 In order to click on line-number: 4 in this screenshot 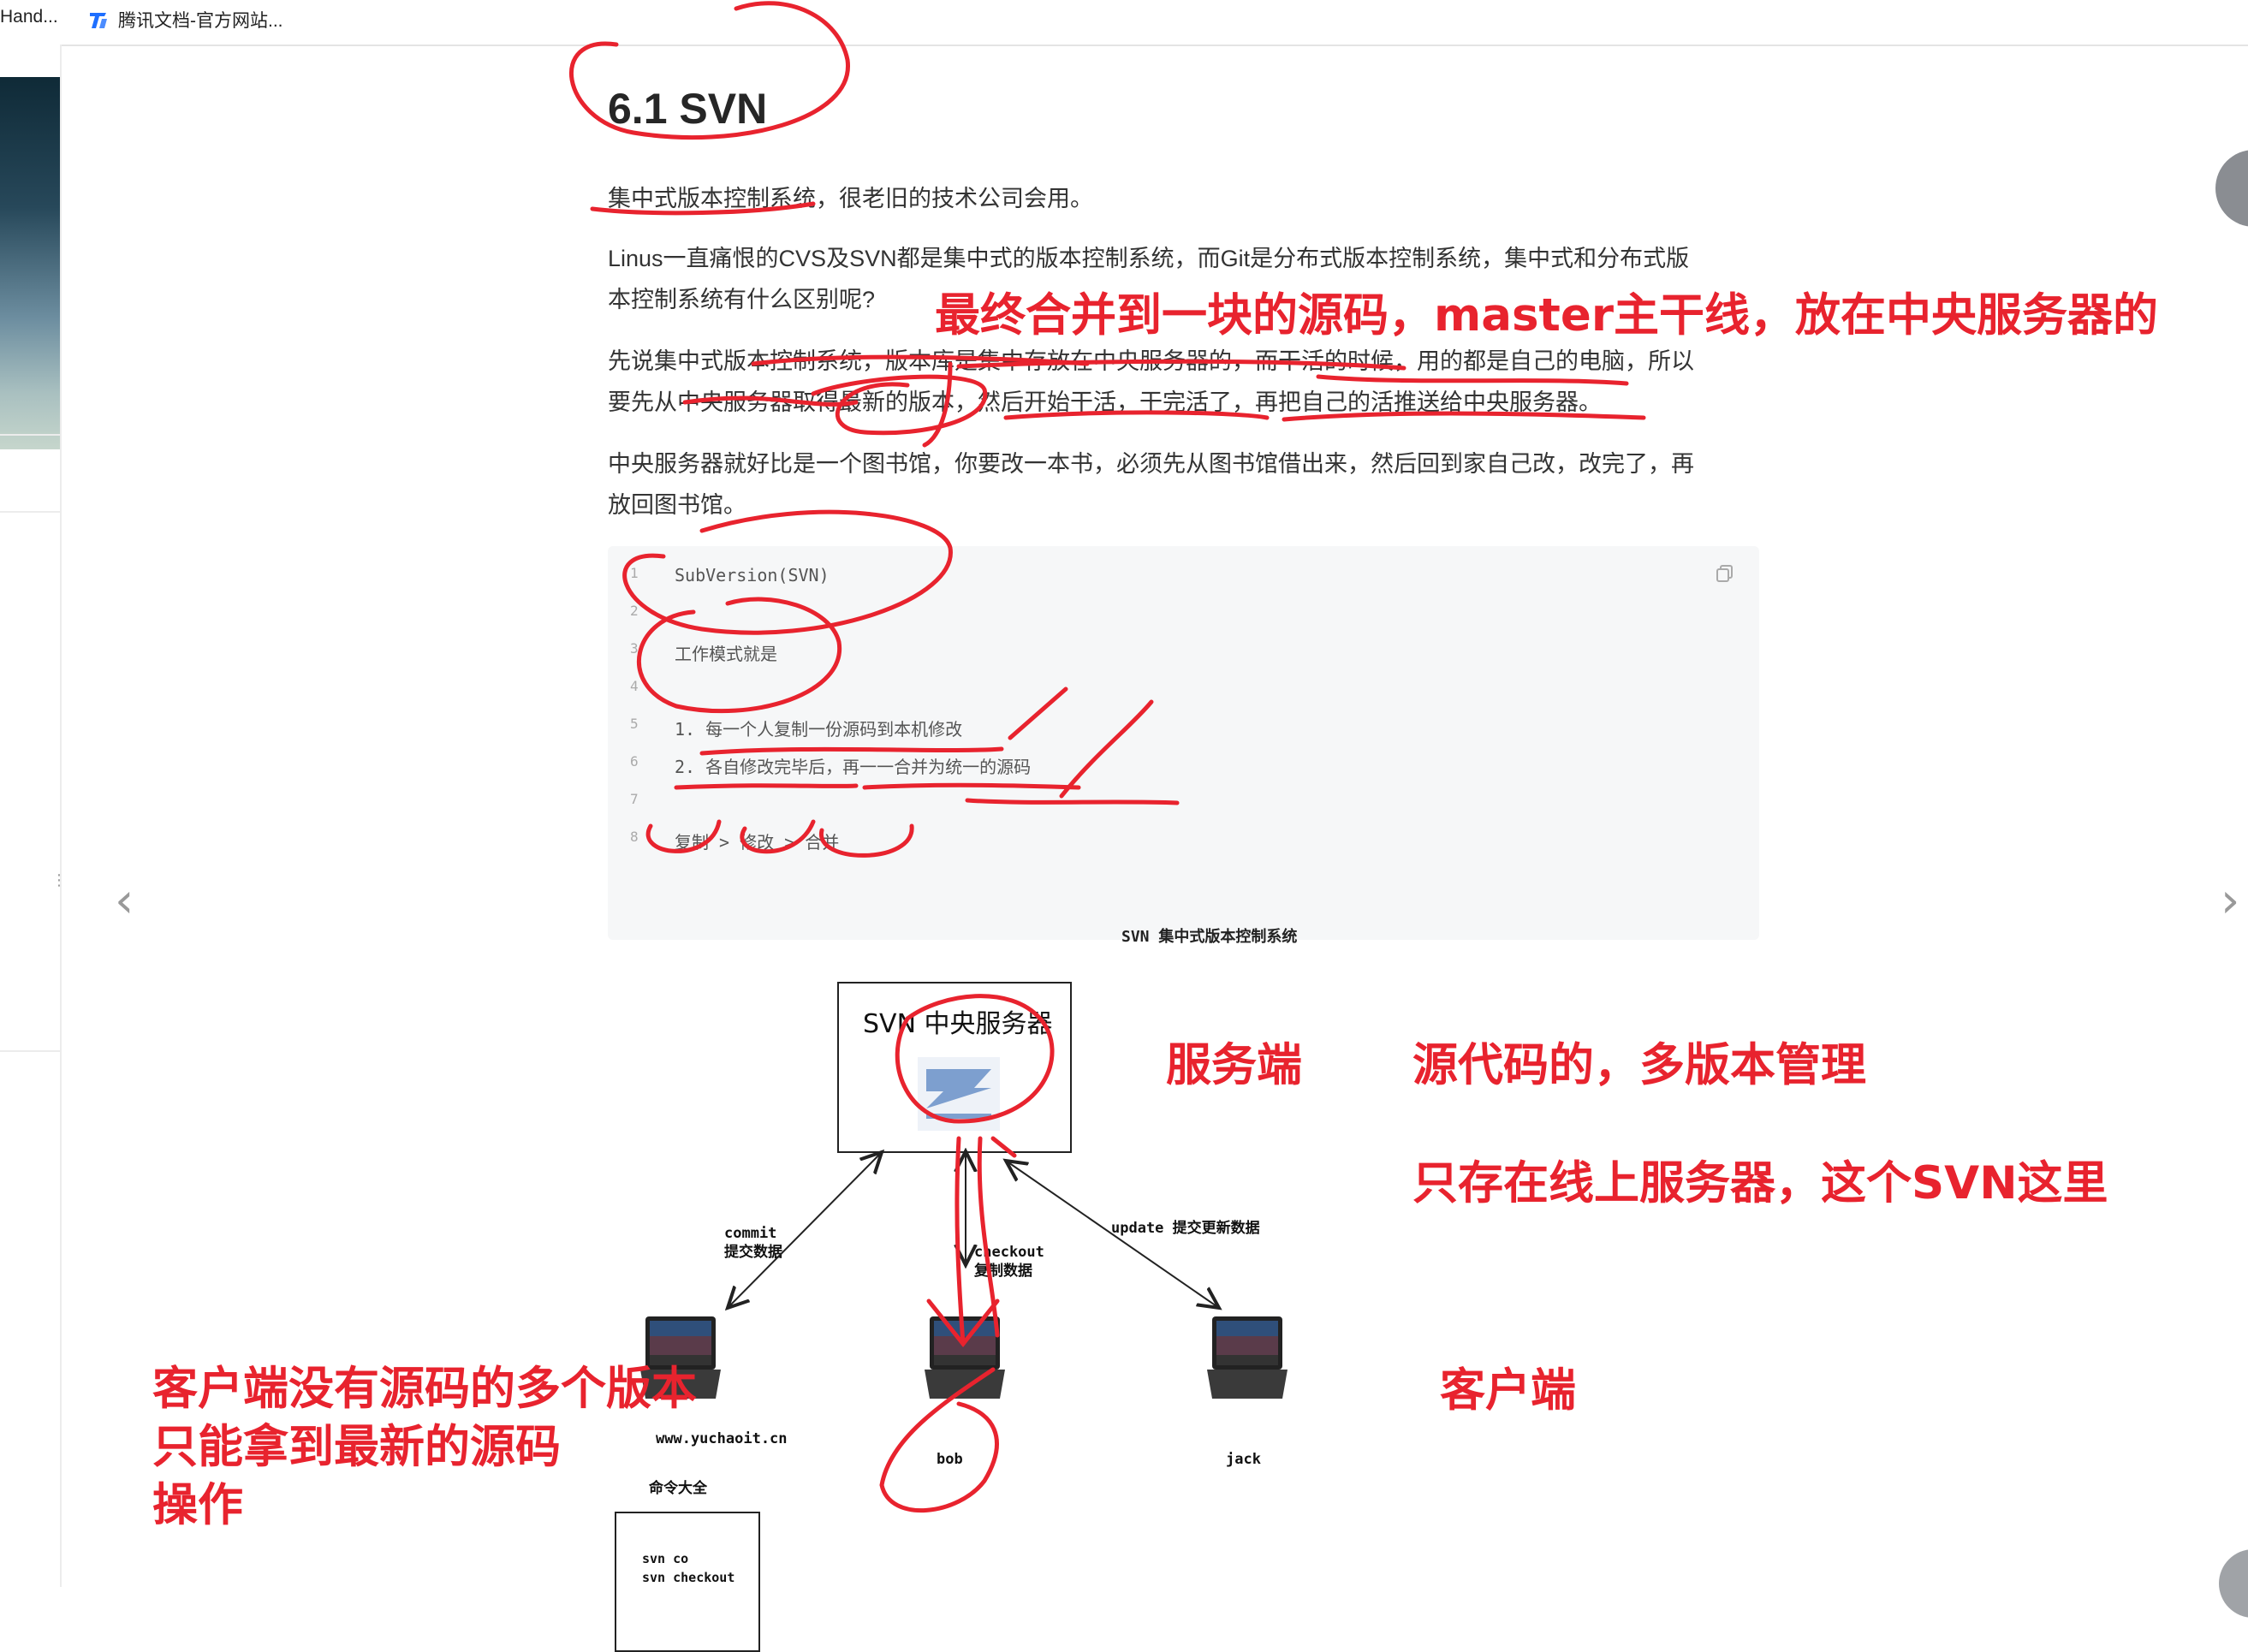, I will do `click(634, 686)`.